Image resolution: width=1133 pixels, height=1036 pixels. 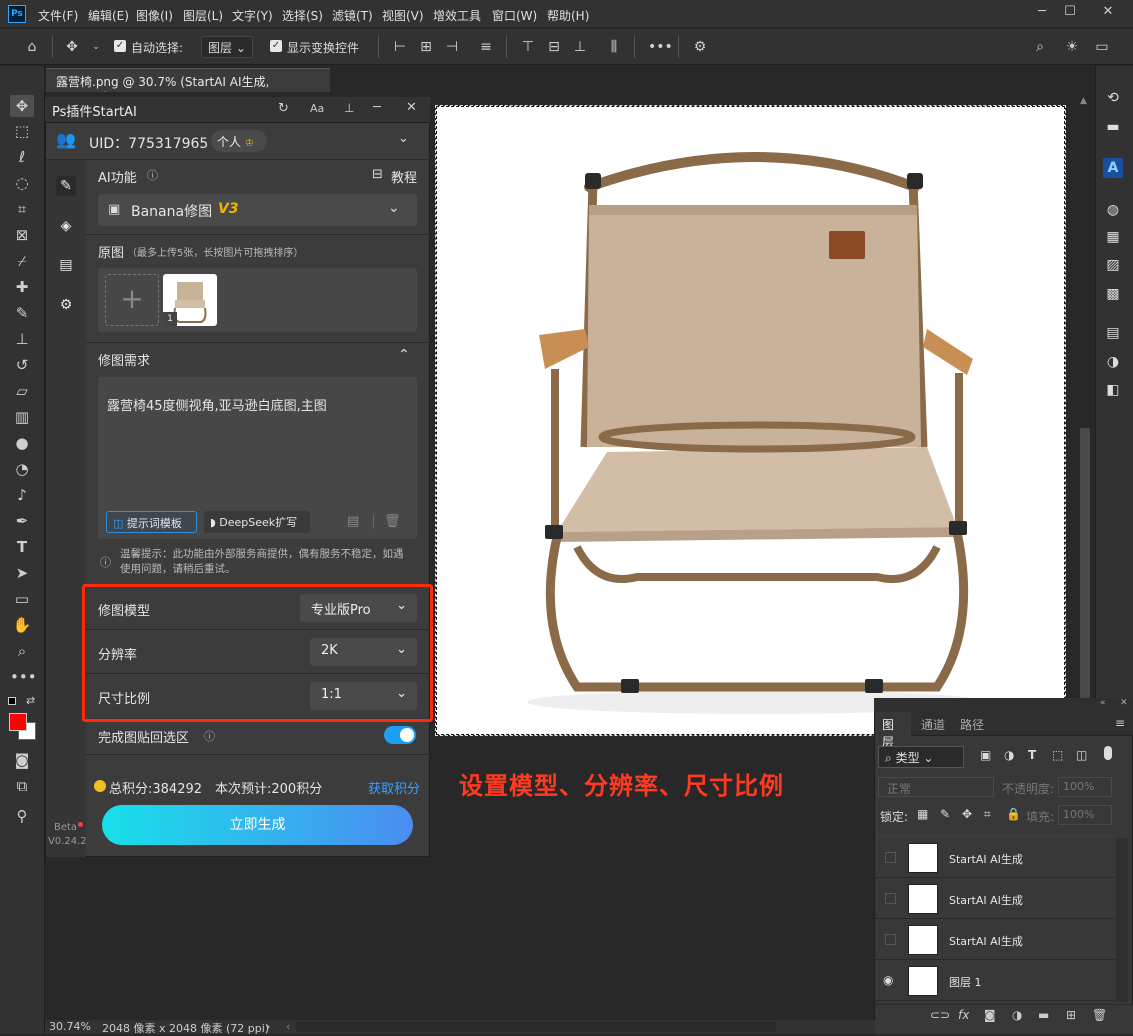 I want to click on opacity-field: 100%, so click(x=1085, y=787).